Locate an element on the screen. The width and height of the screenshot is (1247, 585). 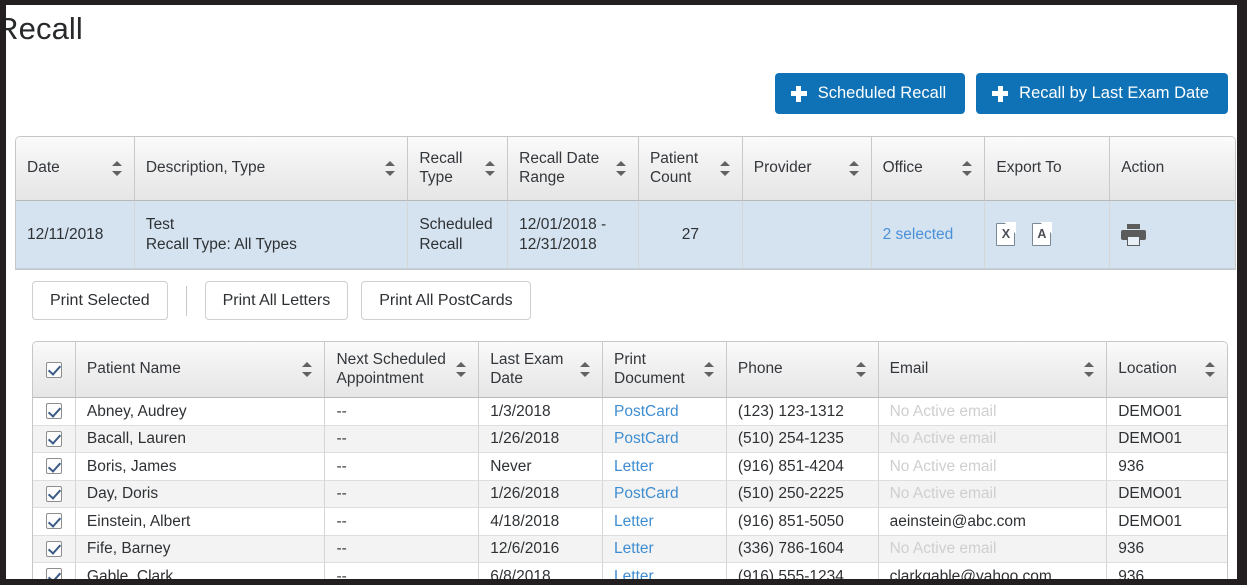
select-all-checkbox is located at coordinates (53, 369).